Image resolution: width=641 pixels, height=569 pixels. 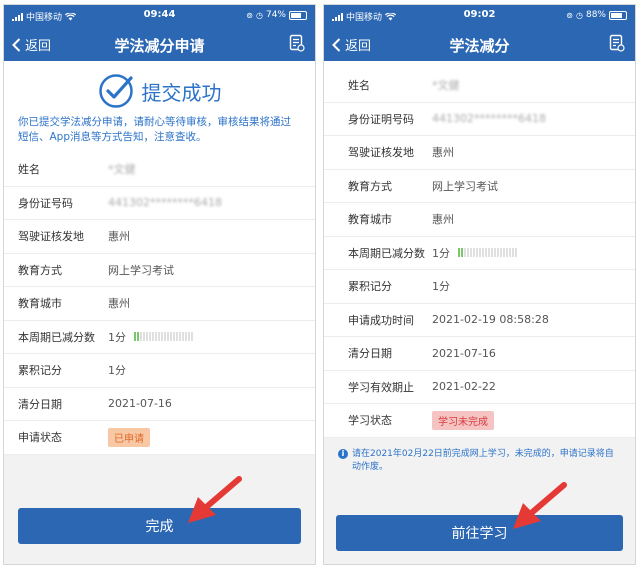 I want to click on row-value-text: 1分, so click(x=441, y=287).